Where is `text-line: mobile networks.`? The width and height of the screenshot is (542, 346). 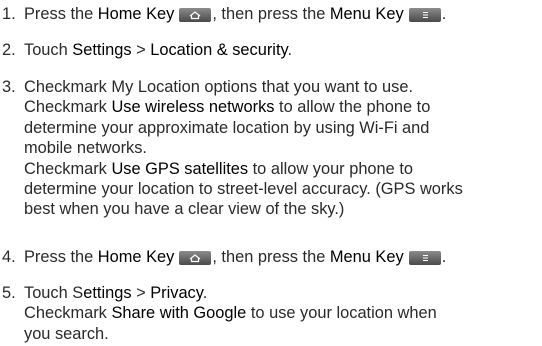
text-line: mobile networks. is located at coordinates (283, 148).